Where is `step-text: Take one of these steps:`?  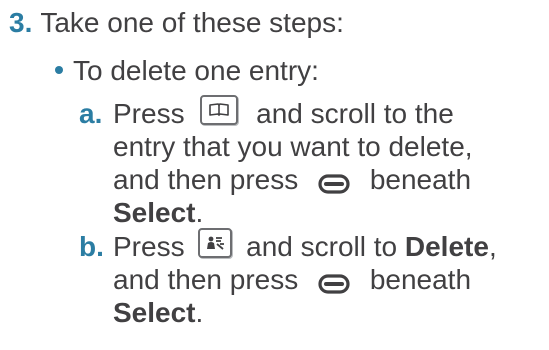 step-text: Take one of these steps: is located at coordinates (192, 22).